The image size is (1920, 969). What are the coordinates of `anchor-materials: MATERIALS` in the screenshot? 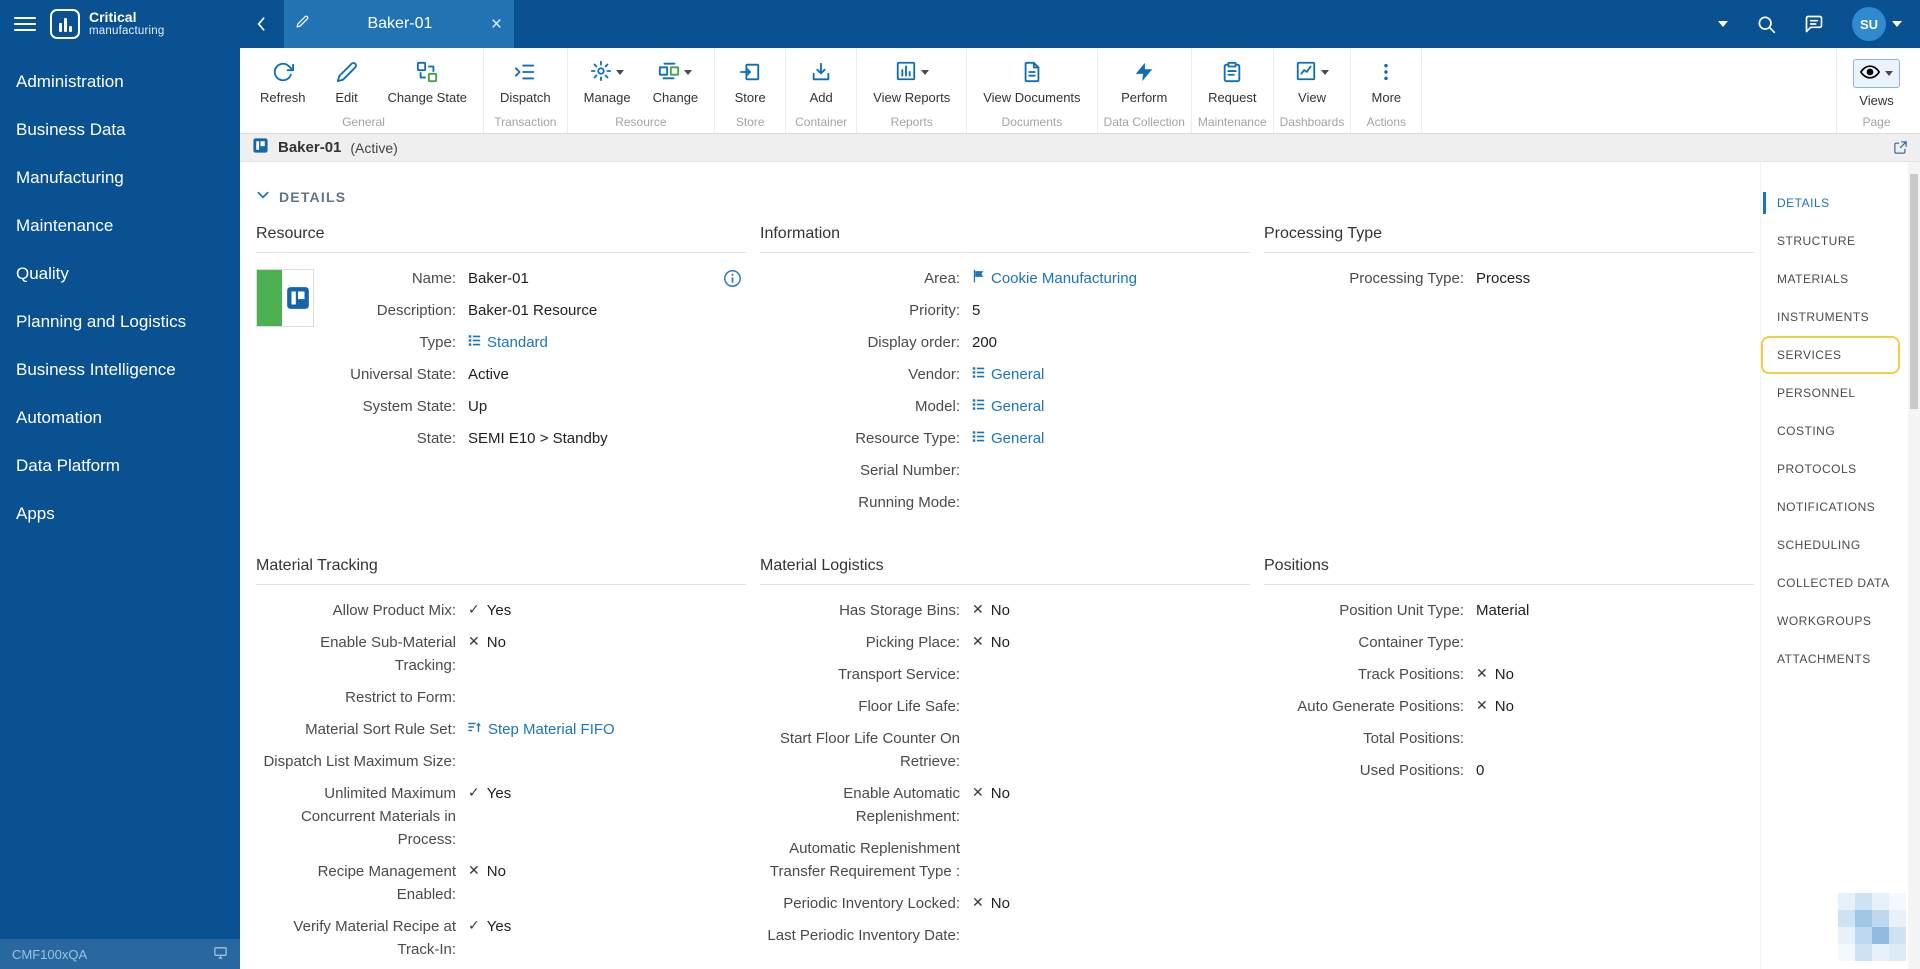 It's located at (1830, 279).